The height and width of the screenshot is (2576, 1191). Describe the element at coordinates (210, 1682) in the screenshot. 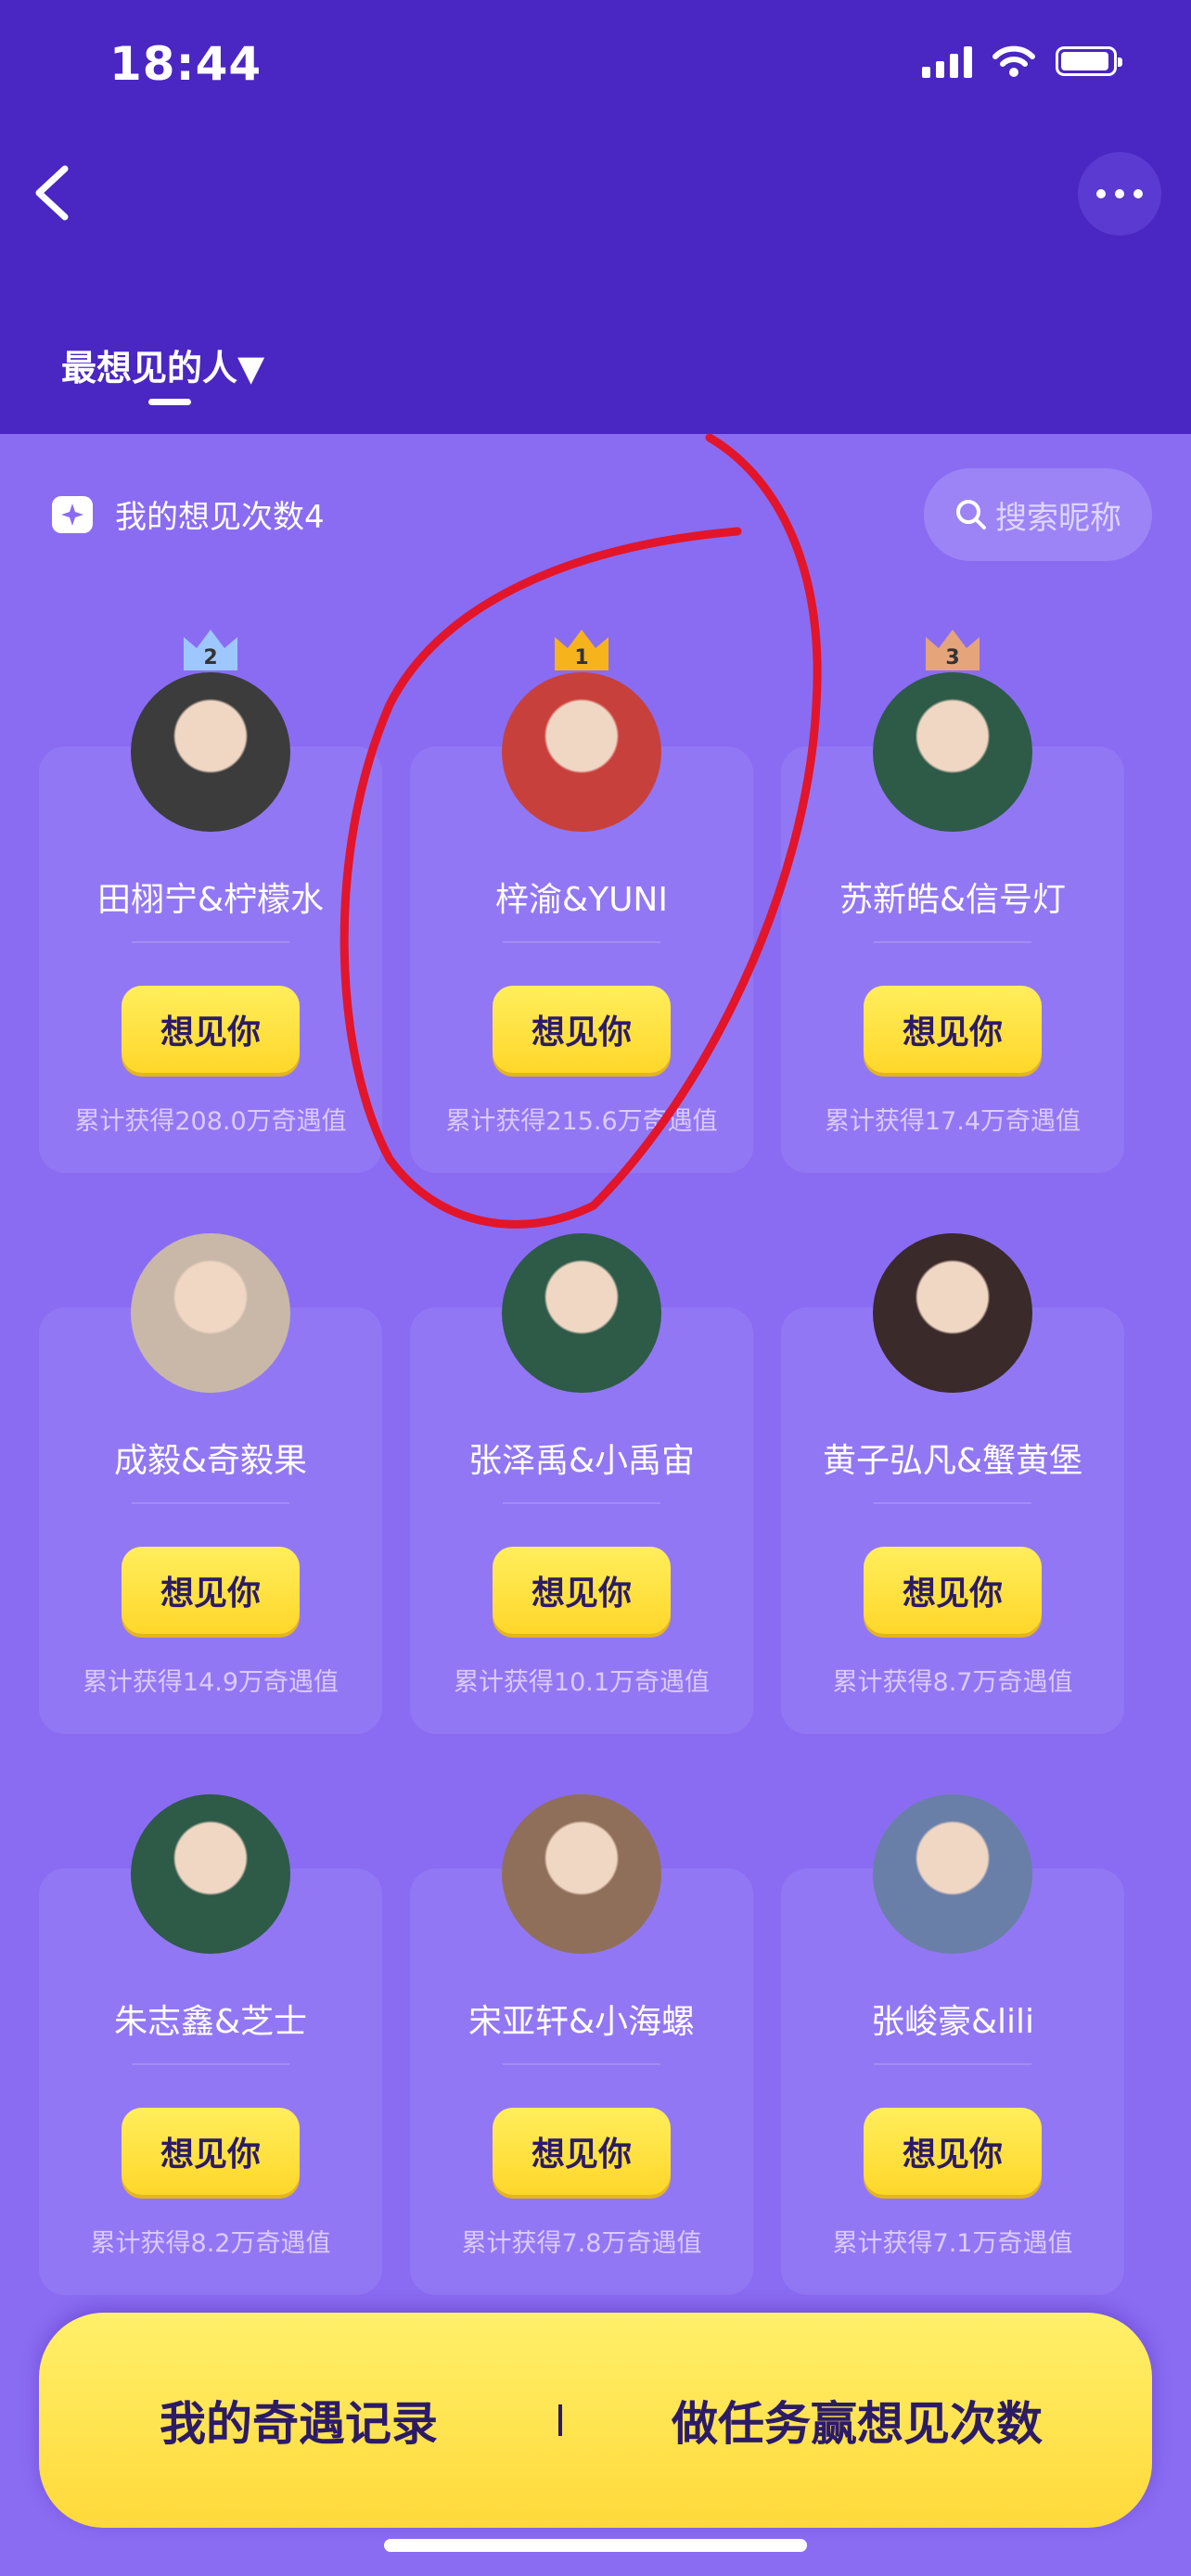

I see `accumulated-value-text: 累计获得14.9万奇遇值` at that location.